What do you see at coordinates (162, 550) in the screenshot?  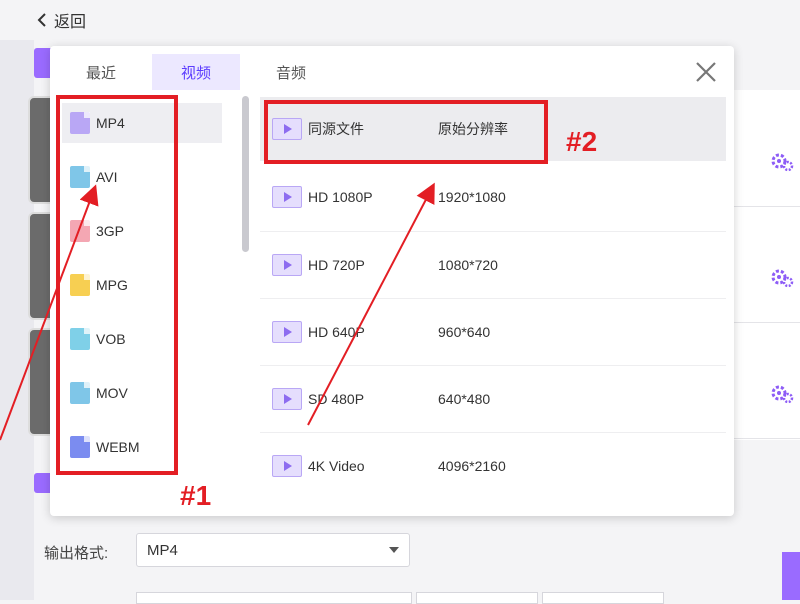 I see `output-format-value: MP4` at bounding box center [162, 550].